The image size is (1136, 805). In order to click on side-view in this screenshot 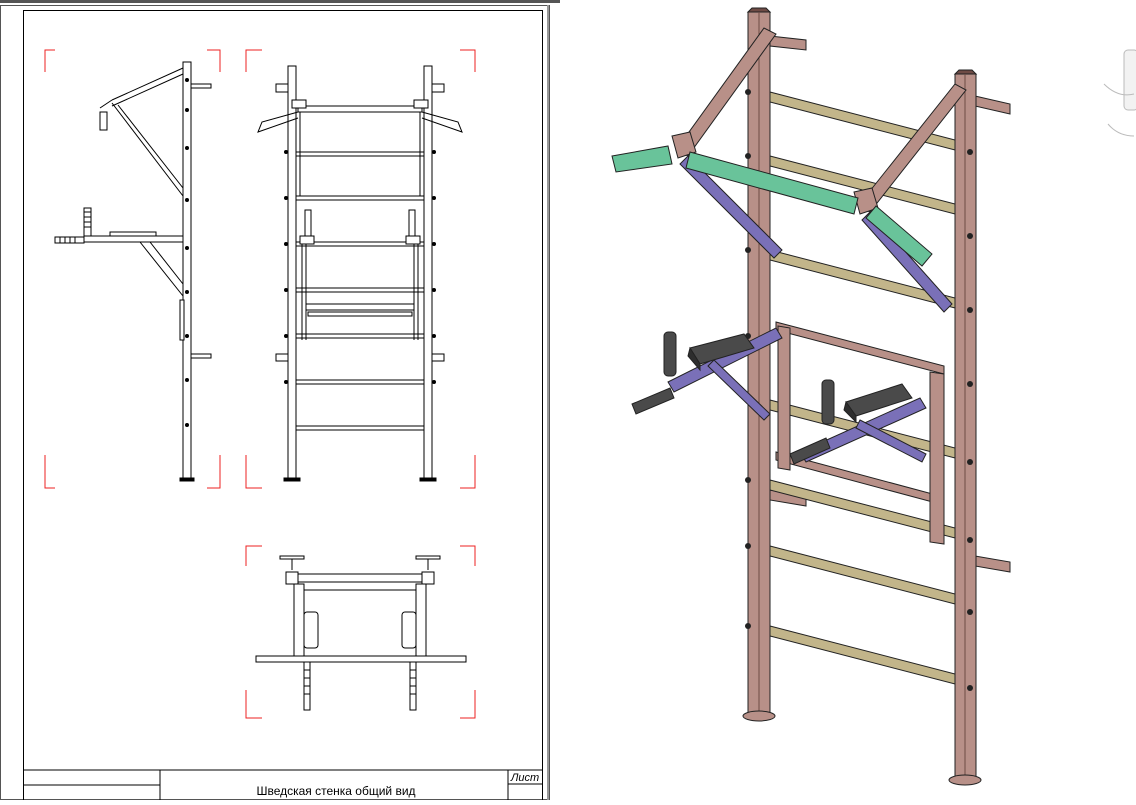, I will do `click(132, 269)`.